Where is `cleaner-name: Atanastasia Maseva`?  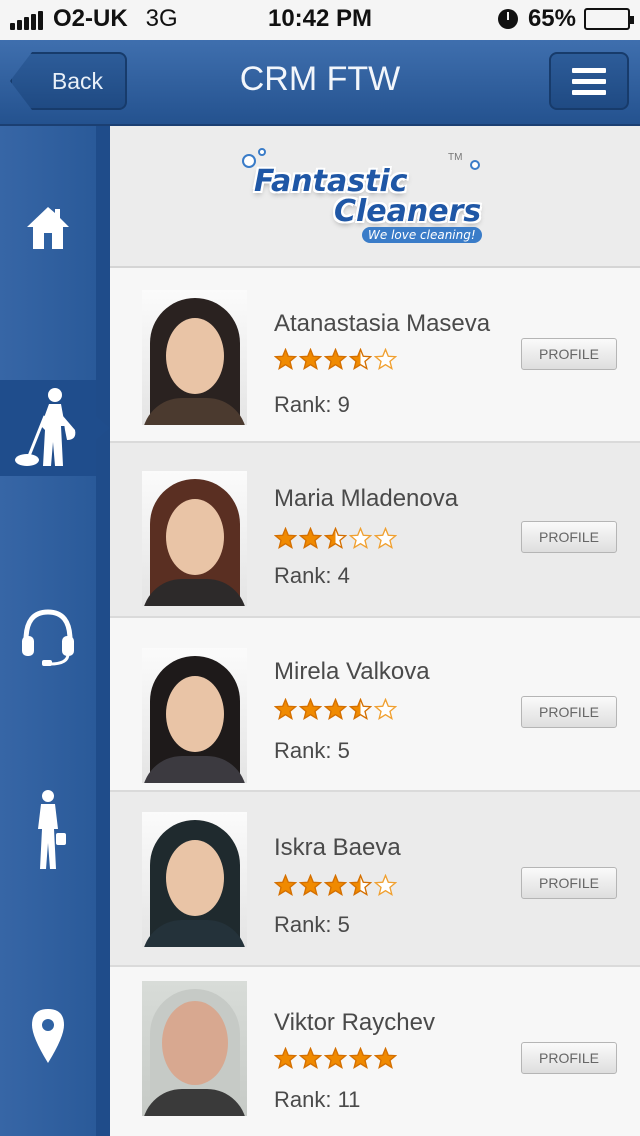
cleaner-name: Atanastasia Maseva is located at coordinates (382, 323).